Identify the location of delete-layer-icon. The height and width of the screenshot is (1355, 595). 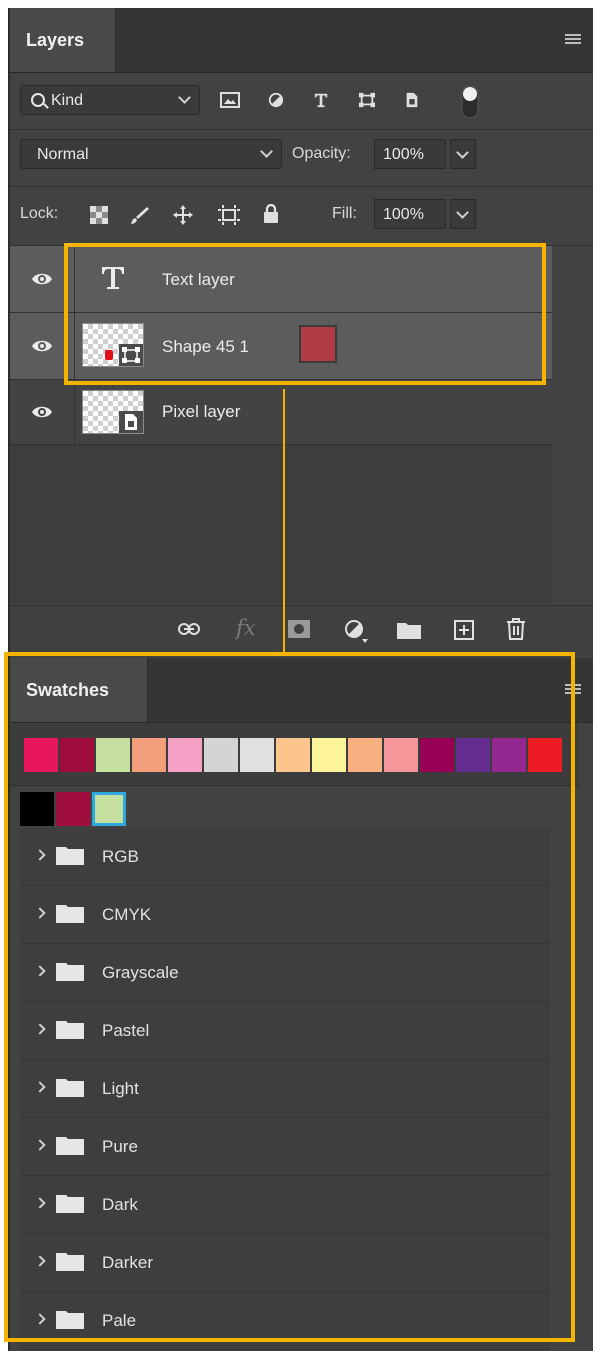
(516, 629).